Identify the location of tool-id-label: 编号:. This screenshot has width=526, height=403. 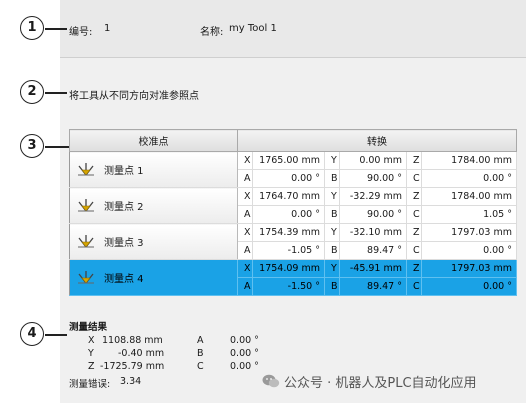
(81, 32).